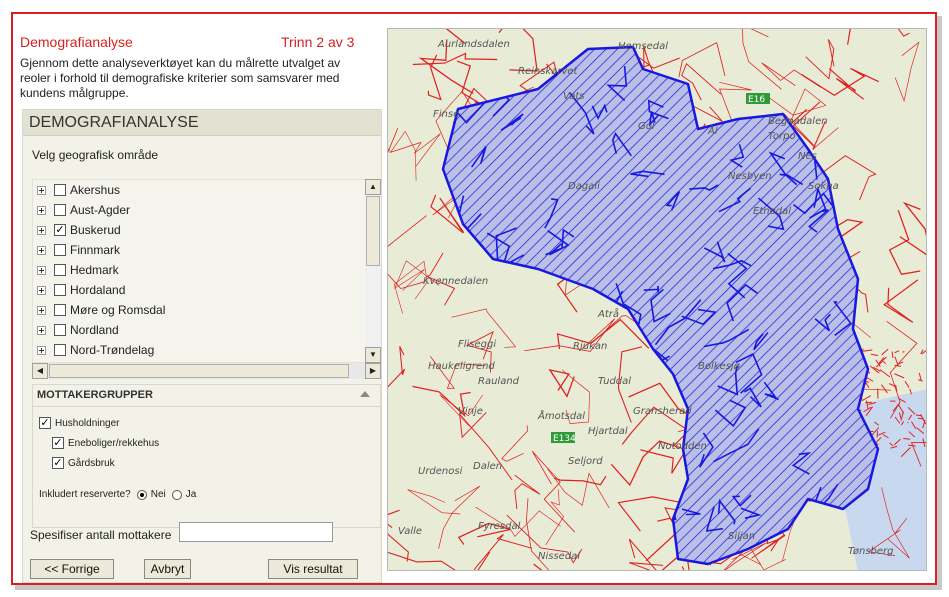 The width and height of the screenshot is (949, 597). Describe the element at coordinates (712, 130) in the screenshot. I see `map-place-label: Ål` at that location.